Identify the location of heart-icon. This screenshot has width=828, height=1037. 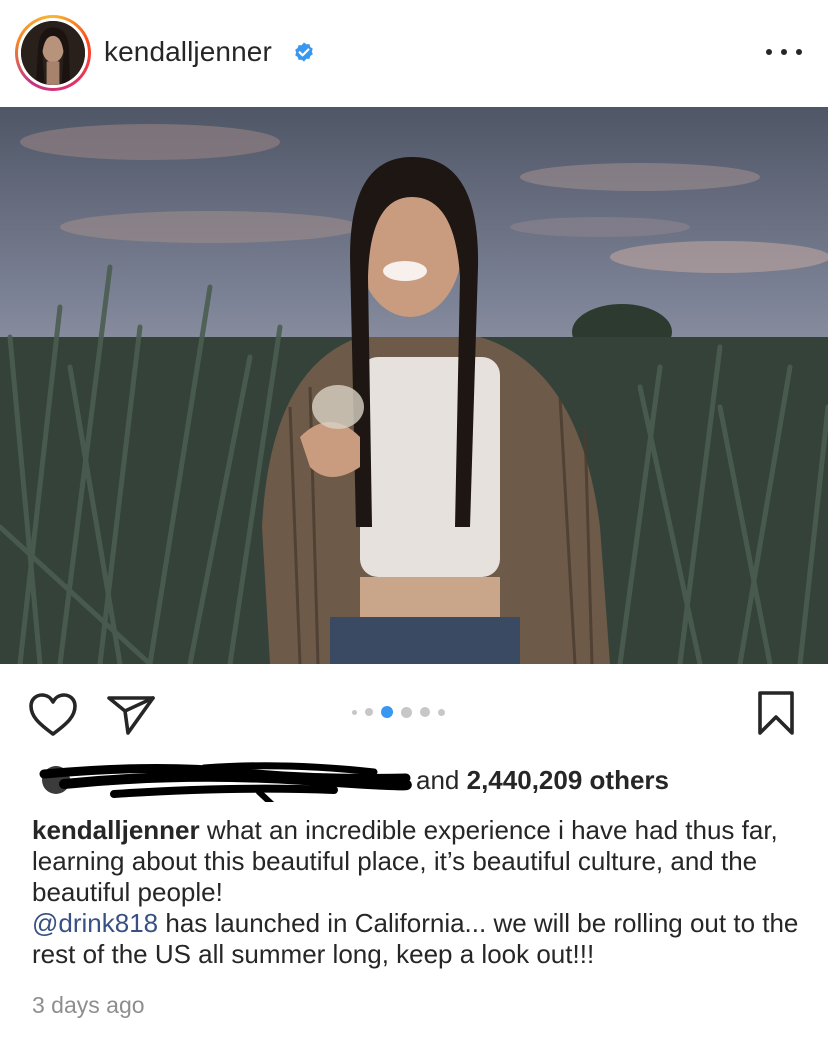
(53, 714).